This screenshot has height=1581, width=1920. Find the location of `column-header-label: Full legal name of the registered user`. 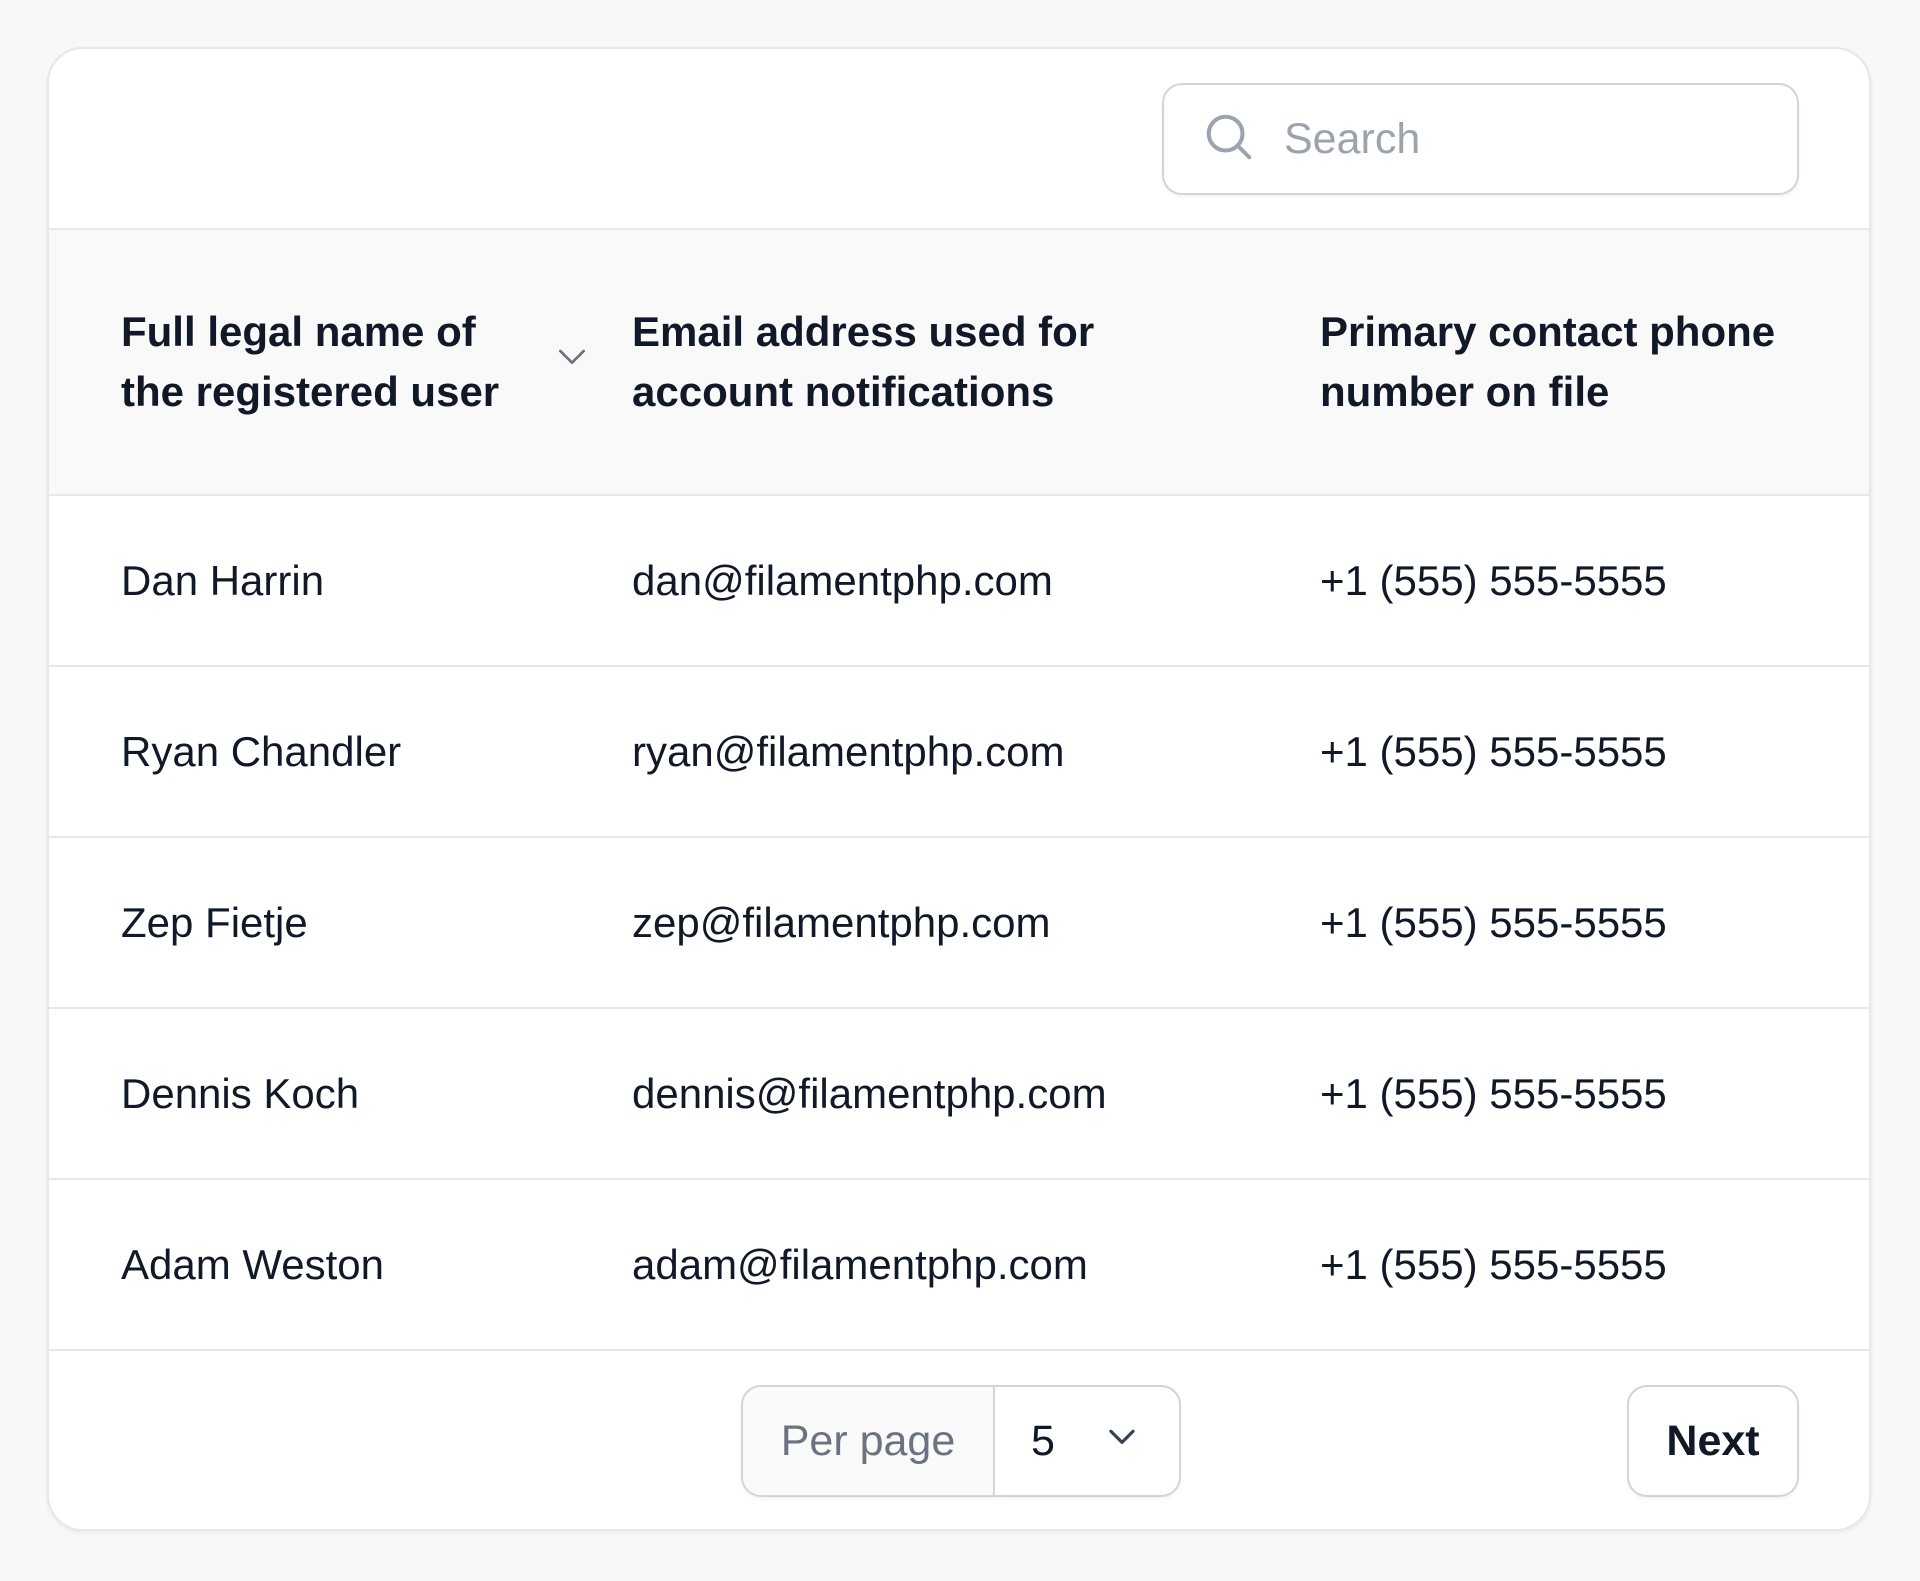

column-header-label: Full legal name of the registered user is located at coordinates (310, 361).